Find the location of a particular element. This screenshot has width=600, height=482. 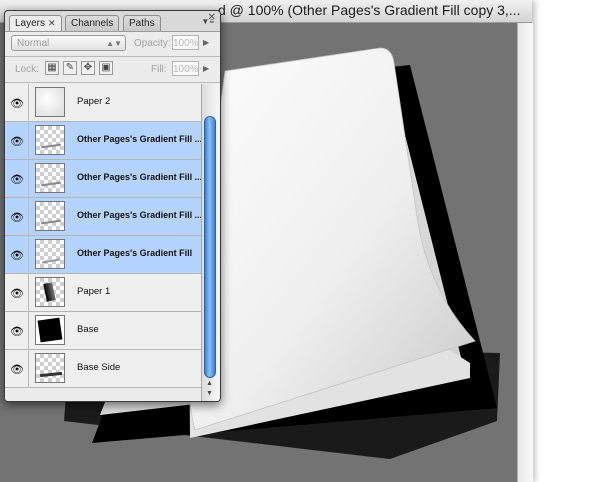

scrollbar-thumb is located at coordinates (210, 247).